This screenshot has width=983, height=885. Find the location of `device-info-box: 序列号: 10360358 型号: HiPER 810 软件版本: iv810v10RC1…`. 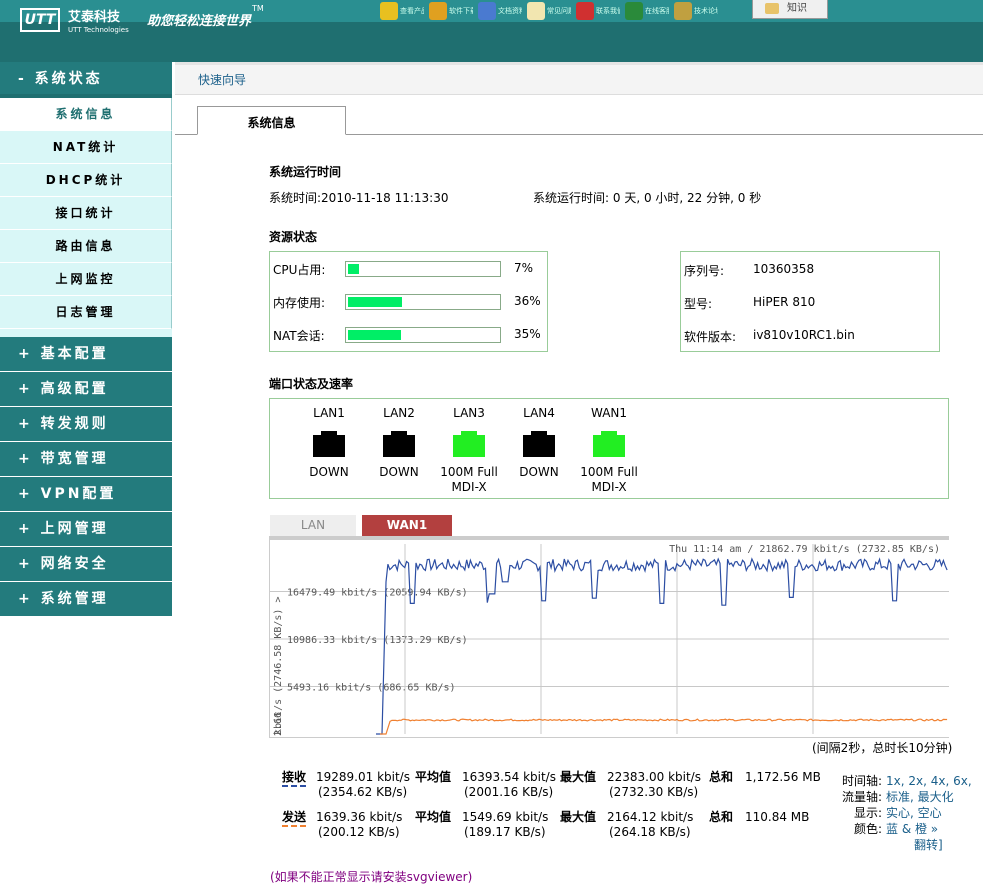

device-info-box: 序列号: 10360358 型号: HiPER 810 软件版本: iv810v10RC1… is located at coordinates (810, 301).